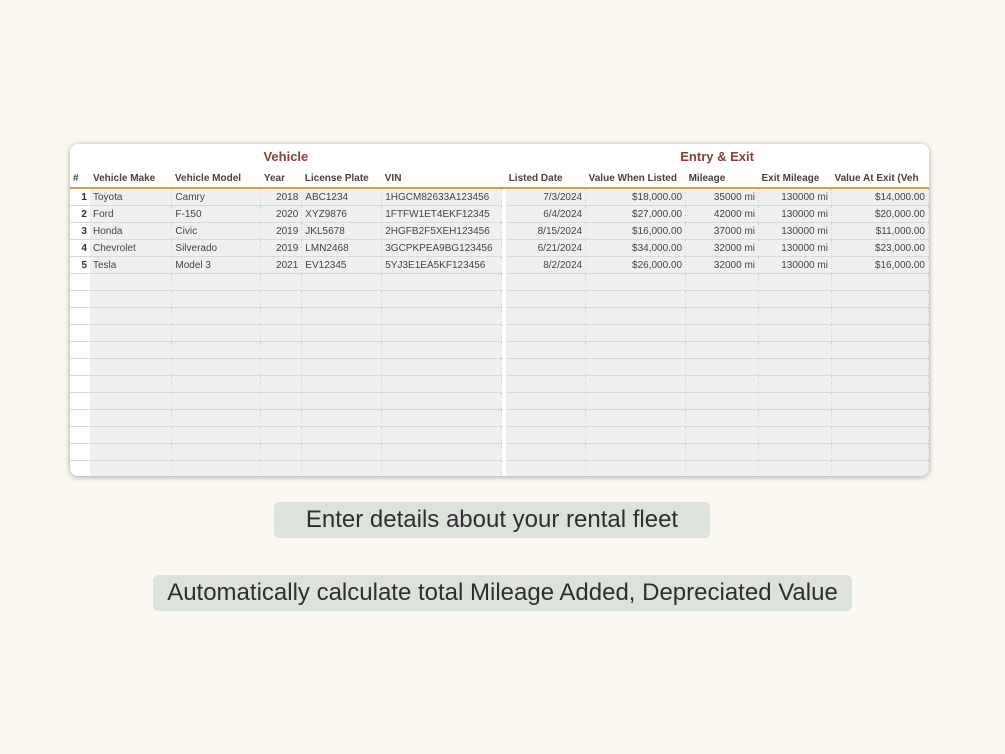 Image resolution: width=1005 pixels, height=754 pixels. Describe the element at coordinates (442, 265) in the screenshot. I see `table-cell: 5YJ3E1EA5KF123456` at that location.